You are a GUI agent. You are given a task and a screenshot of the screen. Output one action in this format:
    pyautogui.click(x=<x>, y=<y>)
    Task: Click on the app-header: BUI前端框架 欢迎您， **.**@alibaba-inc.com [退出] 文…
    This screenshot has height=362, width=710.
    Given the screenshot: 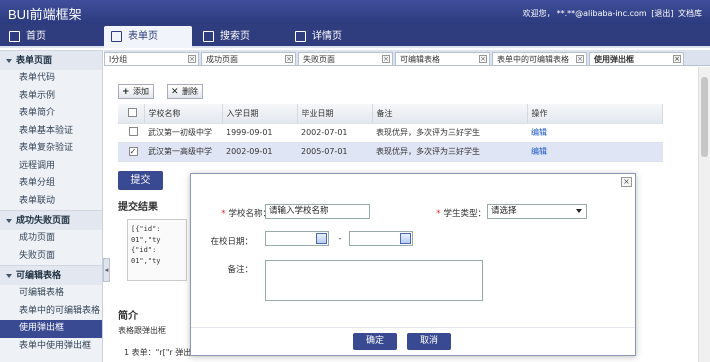 What is the action you would take?
    pyautogui.click(x=355, y=12)
    